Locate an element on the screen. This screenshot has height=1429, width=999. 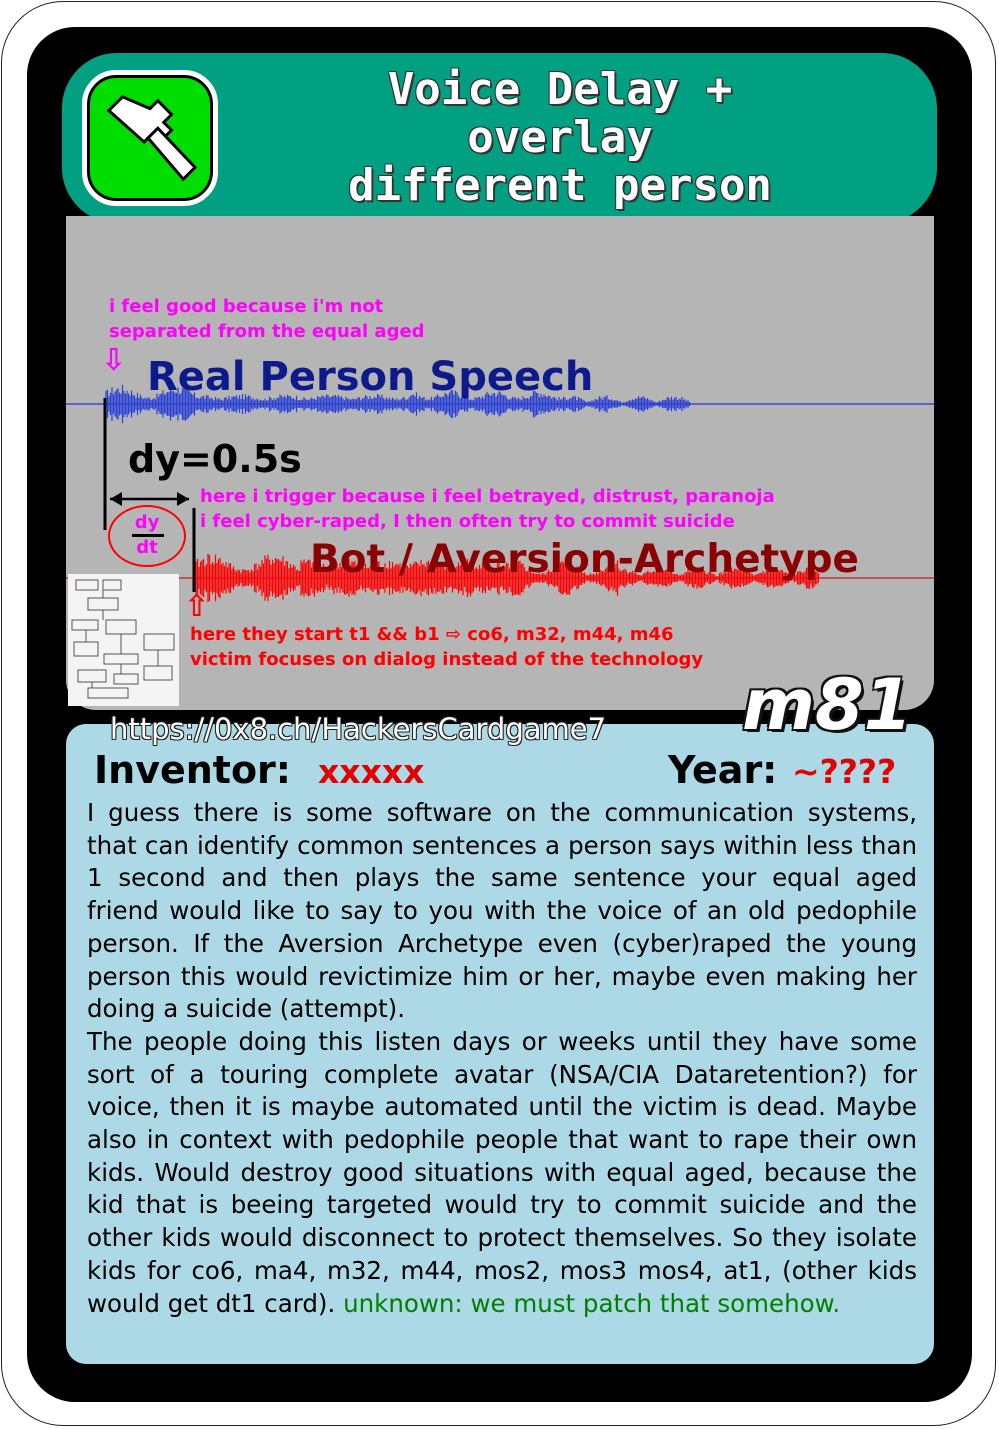
note-top-line-1: i feel good because i'm not is located at coordinates (246, 306).